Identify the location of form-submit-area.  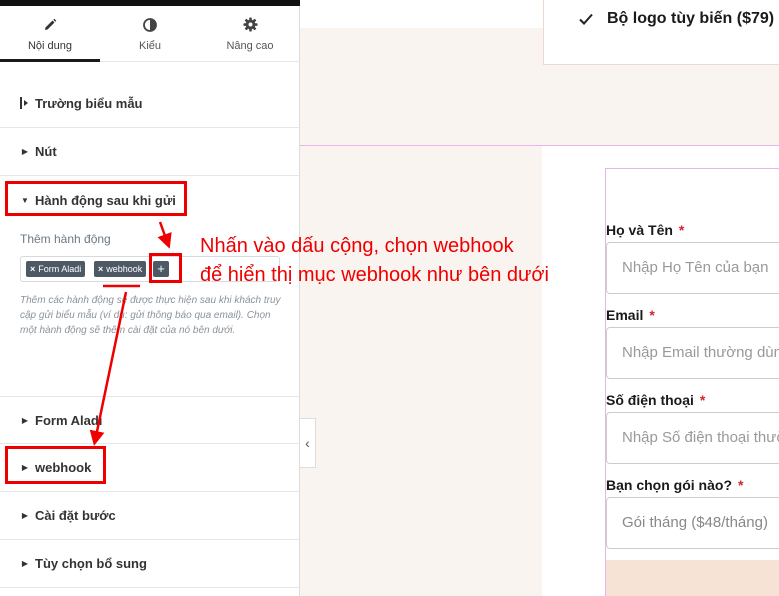
(692, 578).